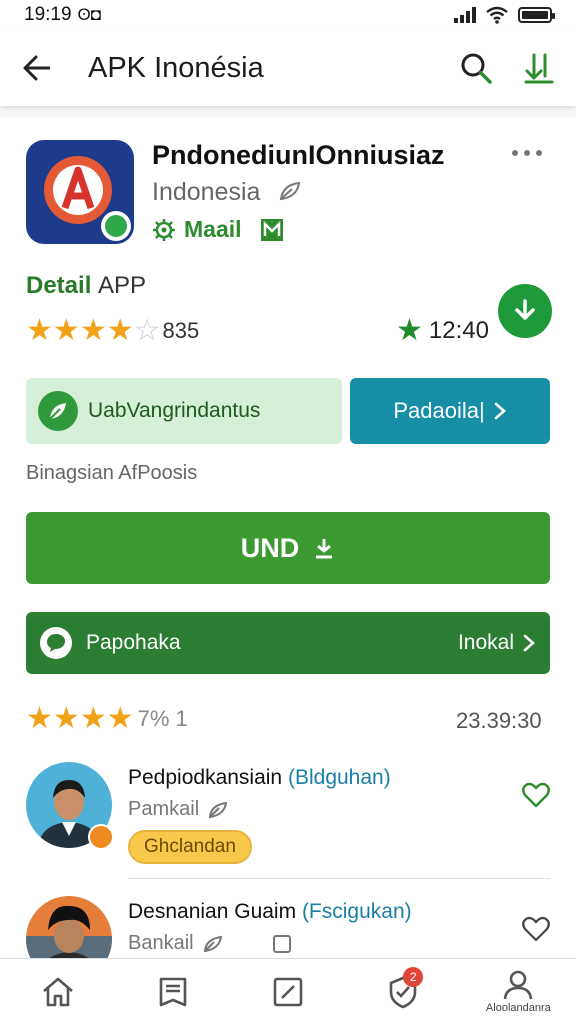 The height and width of the screenshot is (1024, 576). I want to click on review-divider, so click(339, 878).